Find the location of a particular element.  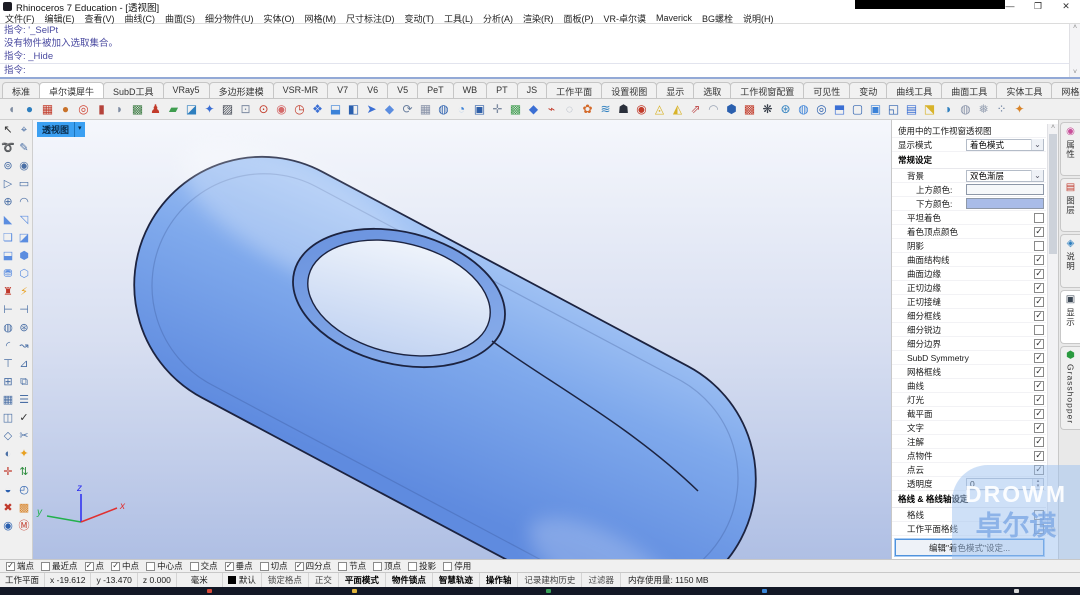

toolbar-icon: ☗ is located at coordinates (623, 109).